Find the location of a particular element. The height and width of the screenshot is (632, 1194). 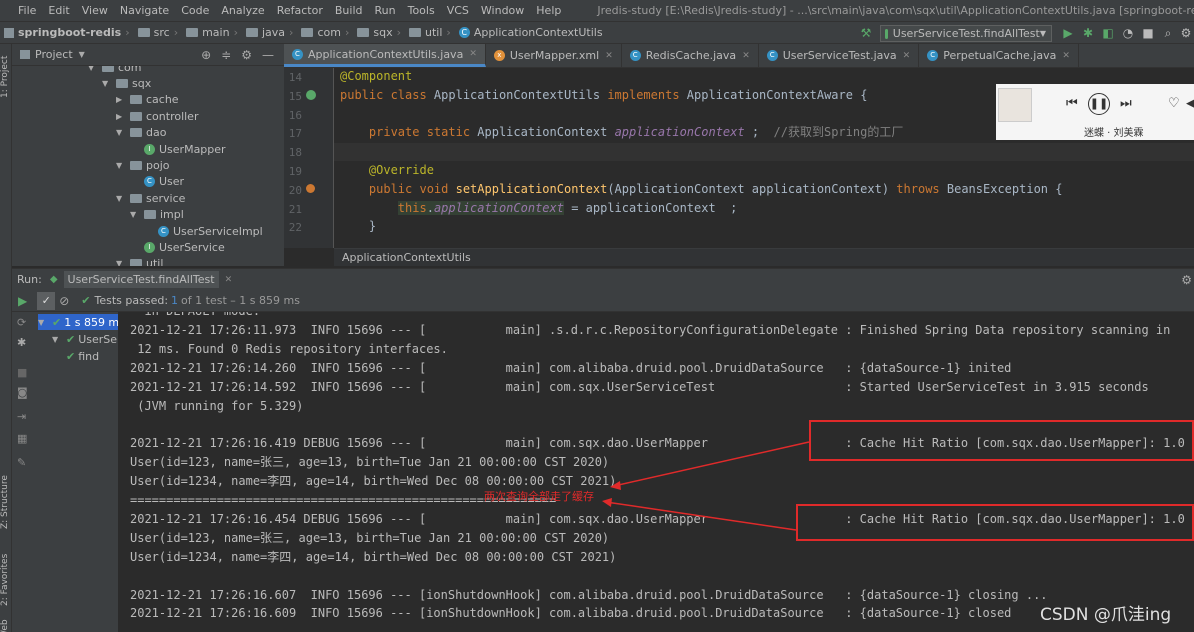

pin-icon: ✎ is located at coordinates (21, 462).